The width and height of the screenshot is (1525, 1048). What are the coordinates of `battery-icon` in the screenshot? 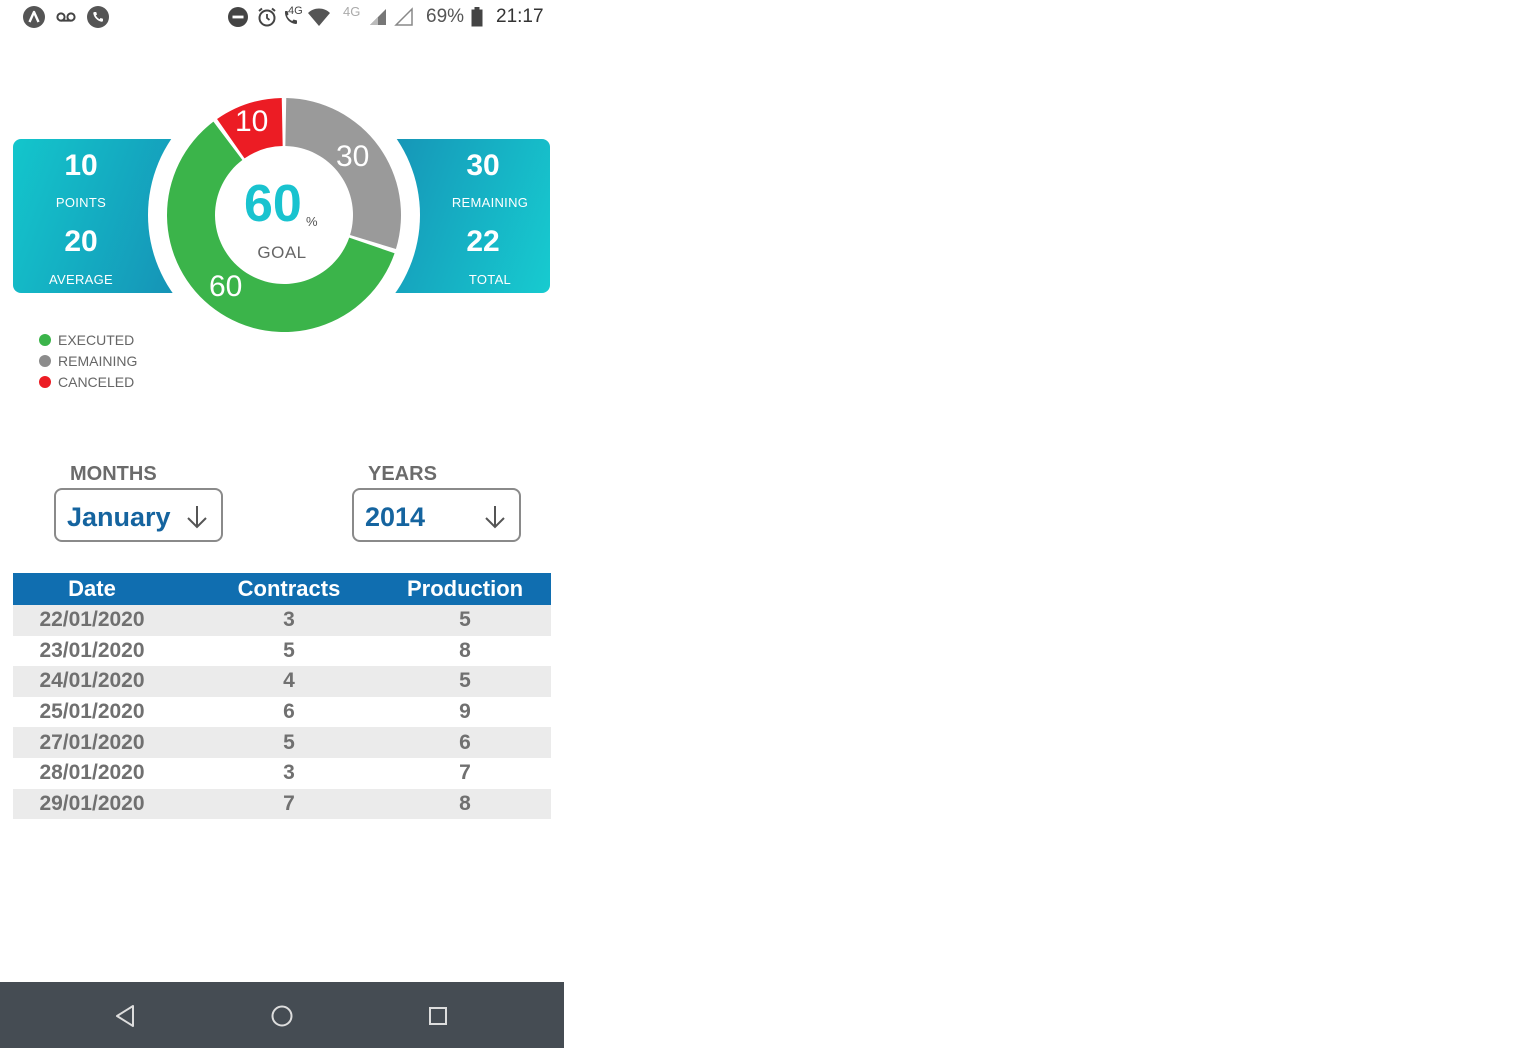 It's located at (477, 17).